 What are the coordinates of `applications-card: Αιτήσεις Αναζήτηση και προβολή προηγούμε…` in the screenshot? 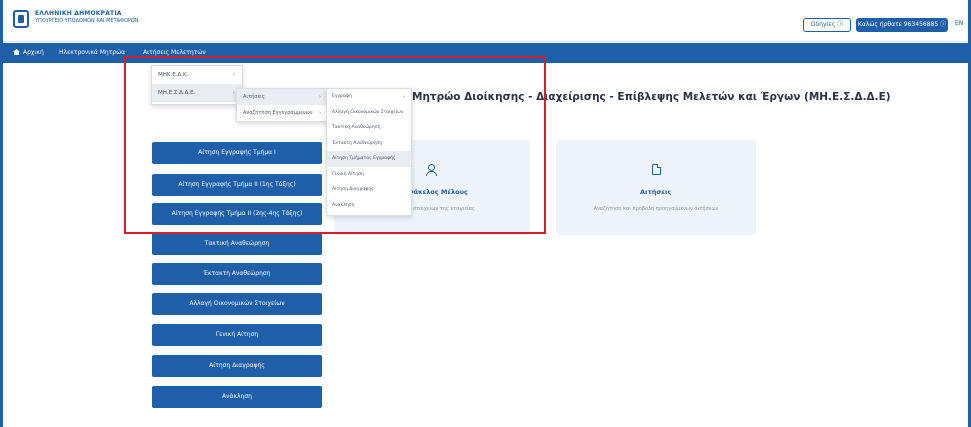 It's located at (656, 187).